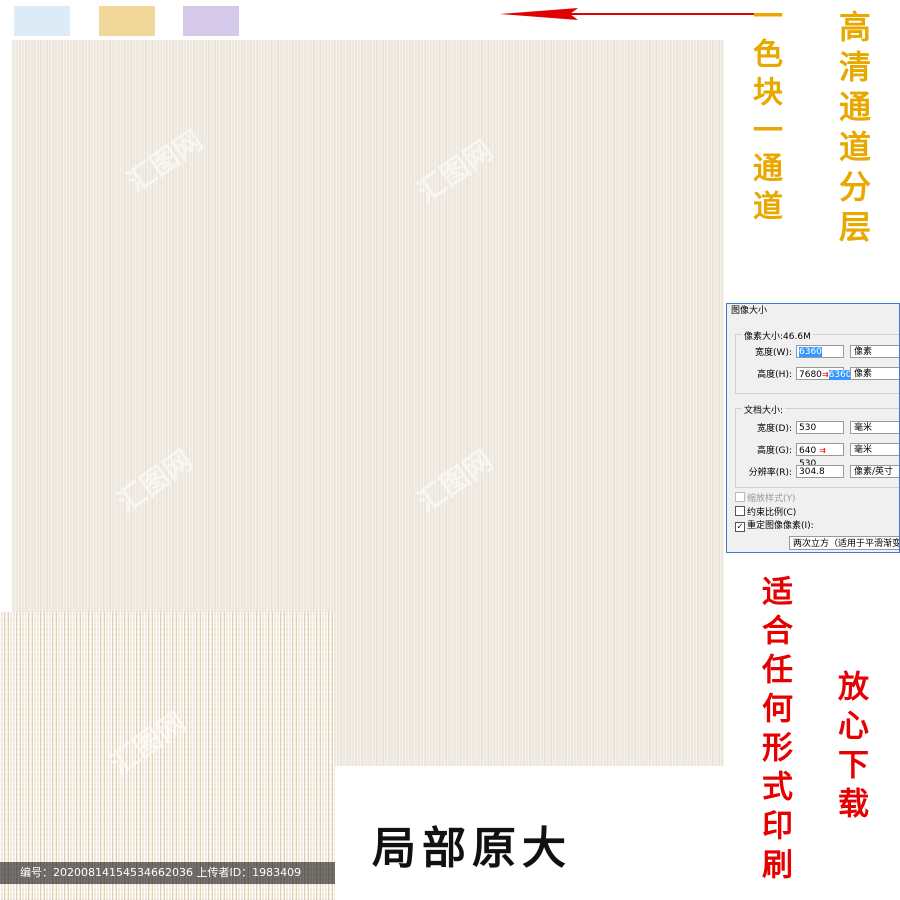 The width and height of the screenshot is (900, 900). What do you see at coordinates (874, 350) in the screenshot?
I see `pixel-width-unit-select: 像素` at bounding box center [874, 350].